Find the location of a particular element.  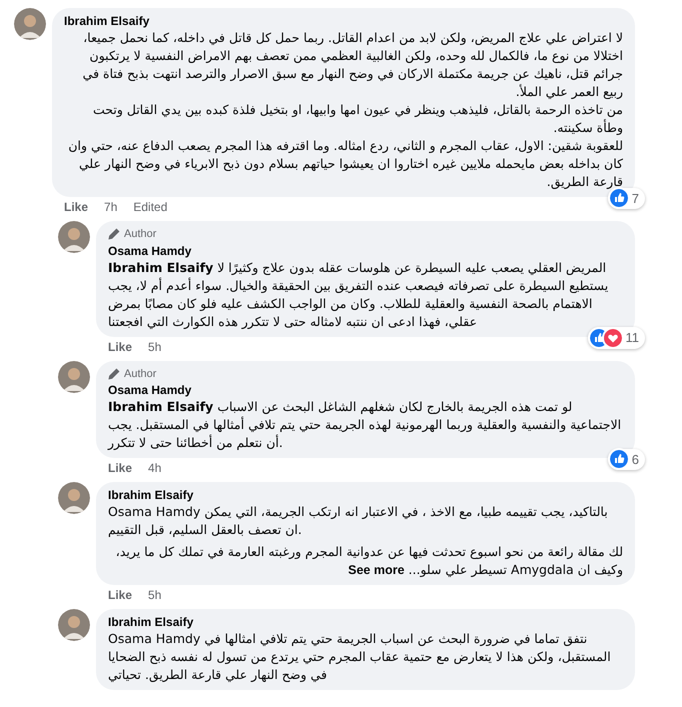

reaction-count: 6 is located at coordinates (626, 459).